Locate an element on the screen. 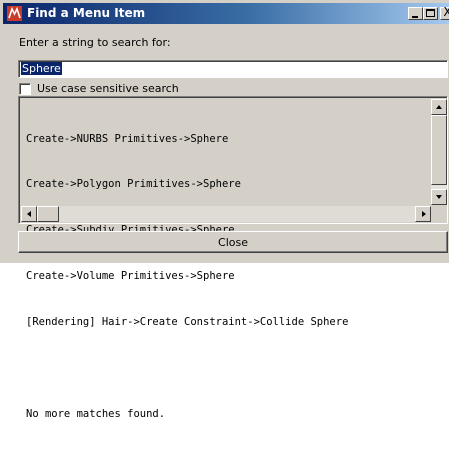  left-arrow-icon is located at coordinates (29, 214).